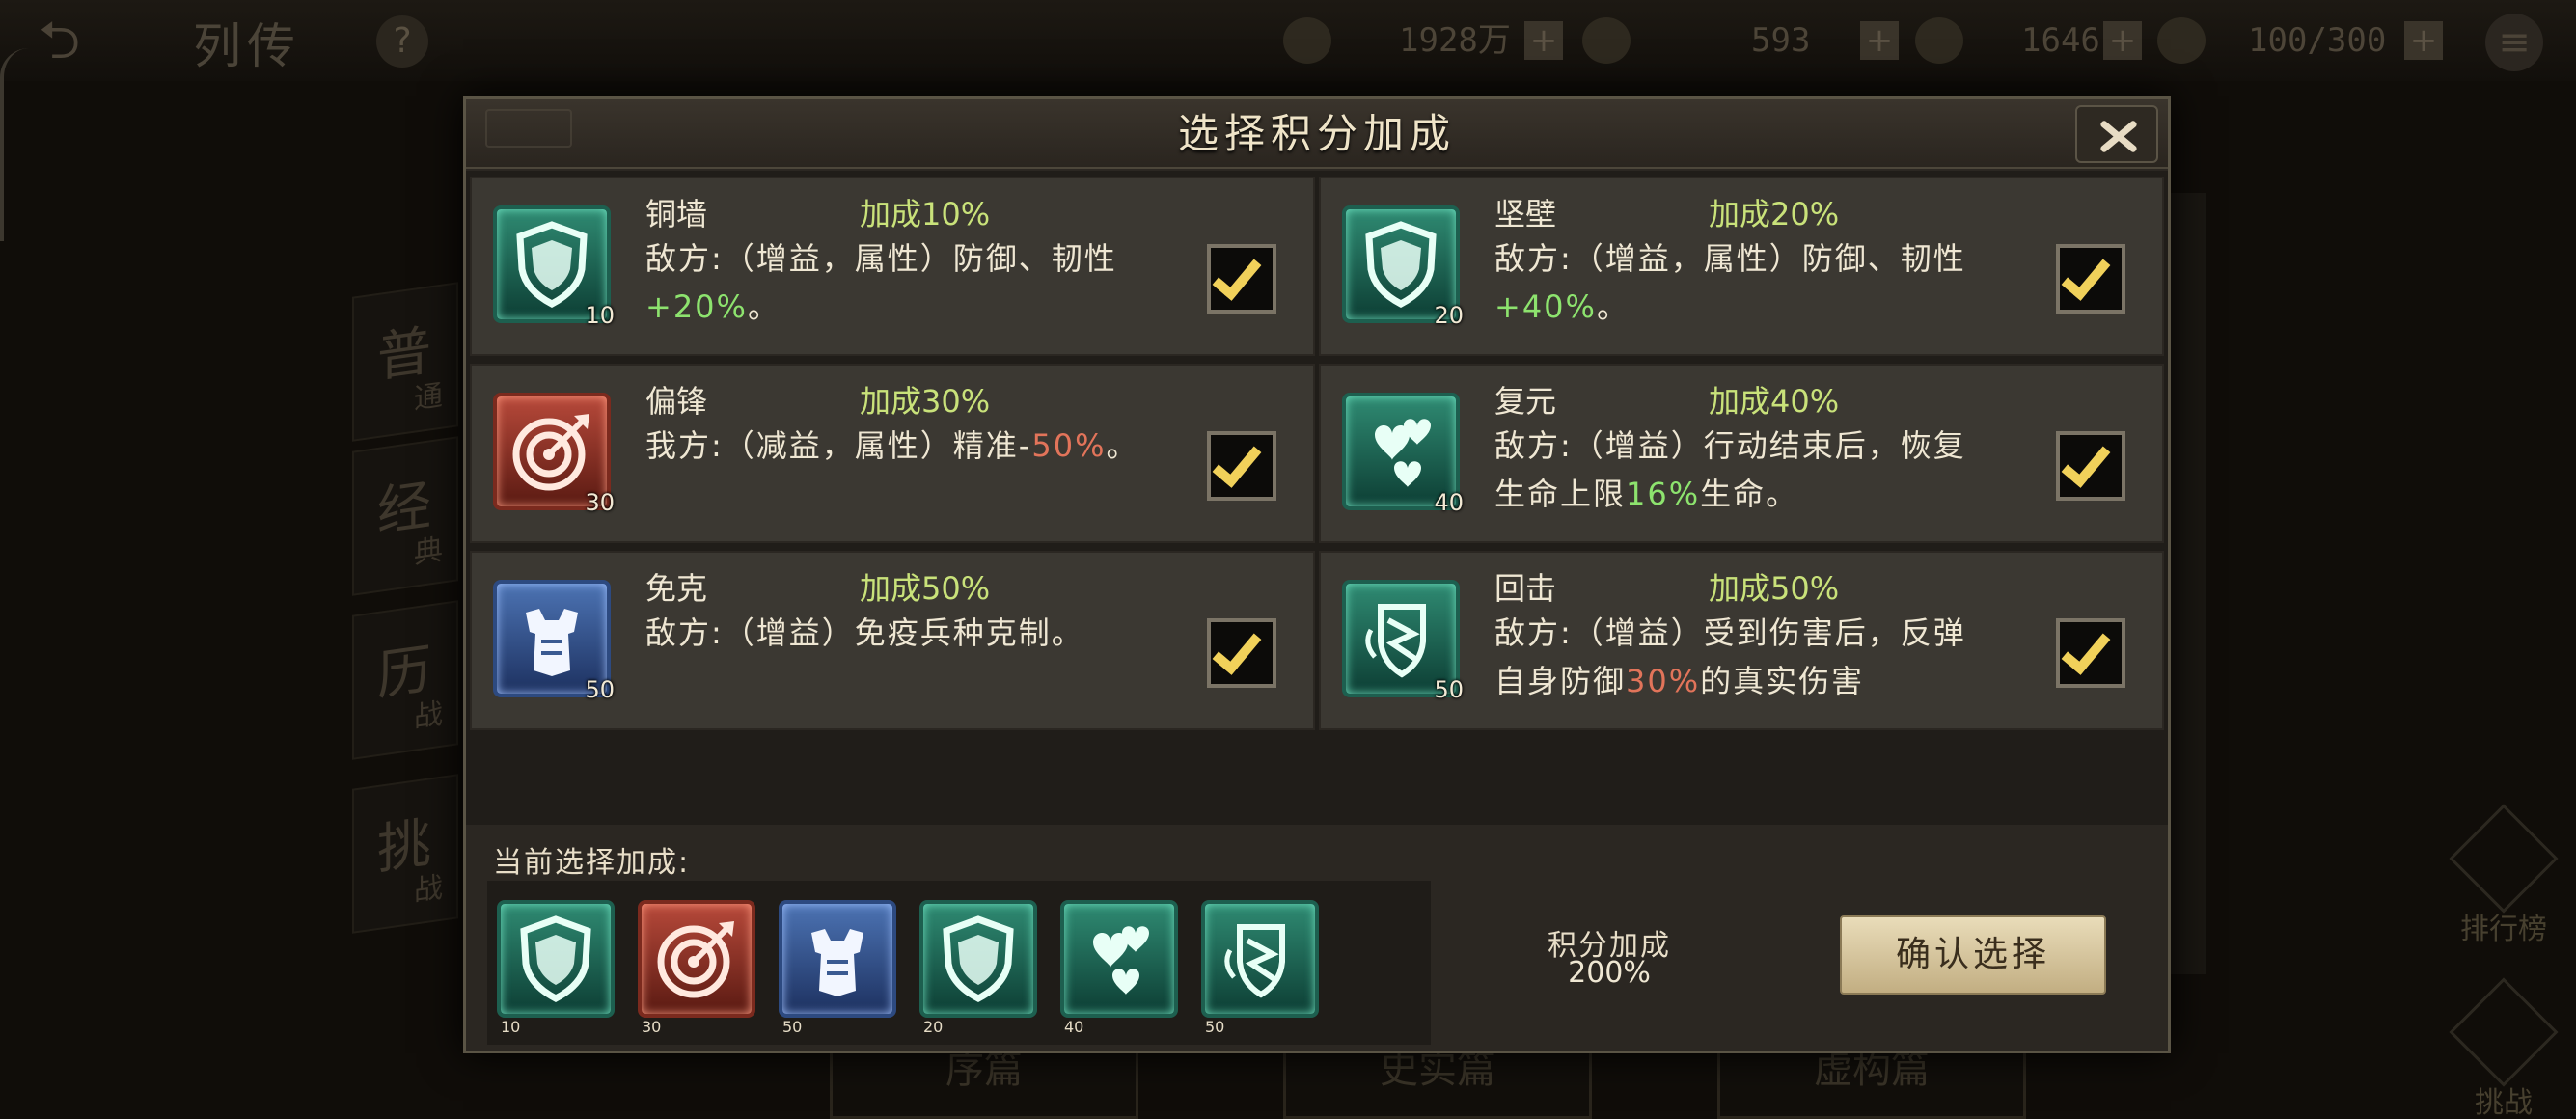 This screenshot has height=1119, width=2576. Describe the element at coordinates (1543, 40) in the screenshot. I see `copper-add-button: +` at that location.